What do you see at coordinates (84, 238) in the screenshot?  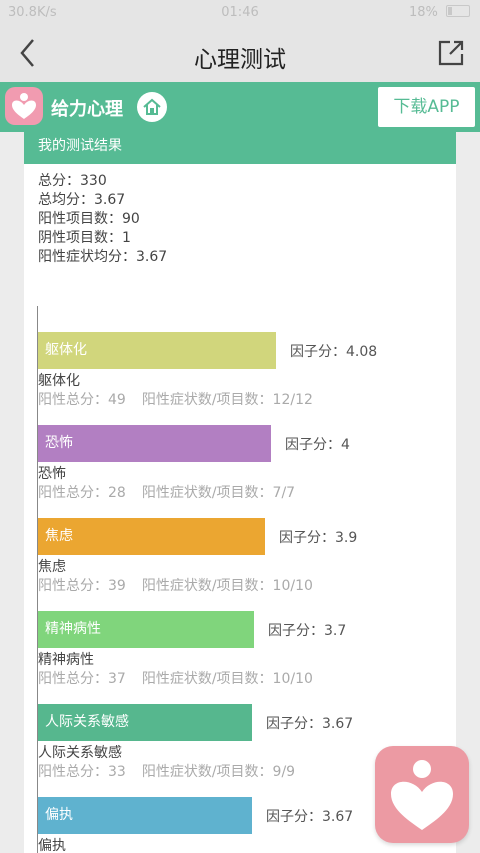 I see `summary-negative-items: 阴性项目数：1` at bounding box center [84, 238].